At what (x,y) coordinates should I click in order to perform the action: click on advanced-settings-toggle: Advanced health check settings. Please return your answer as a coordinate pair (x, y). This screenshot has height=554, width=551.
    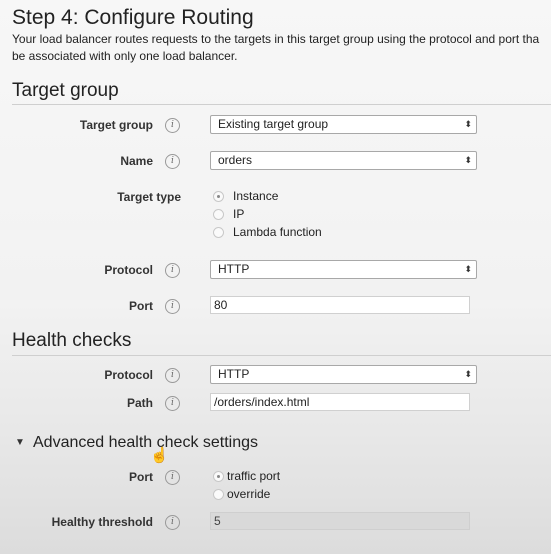
    Looking at the image, I should click on (145, 443).